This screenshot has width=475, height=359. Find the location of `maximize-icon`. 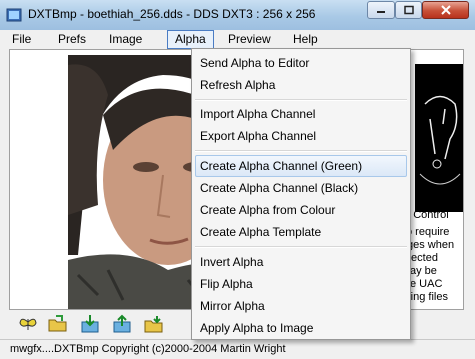

maximize-icon is located at coordinates (408, 10).